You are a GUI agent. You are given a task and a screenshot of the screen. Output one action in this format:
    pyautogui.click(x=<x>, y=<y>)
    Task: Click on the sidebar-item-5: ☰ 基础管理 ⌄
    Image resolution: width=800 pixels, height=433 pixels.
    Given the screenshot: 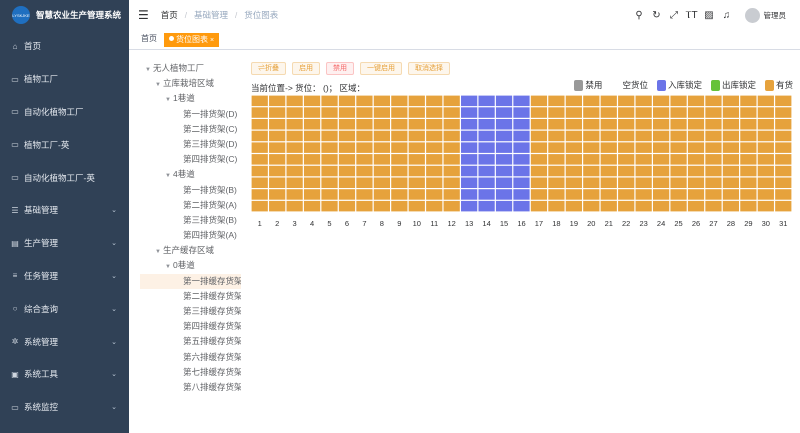 What is the action you would take?
    pyautogui.click(x=64, y=210)
    